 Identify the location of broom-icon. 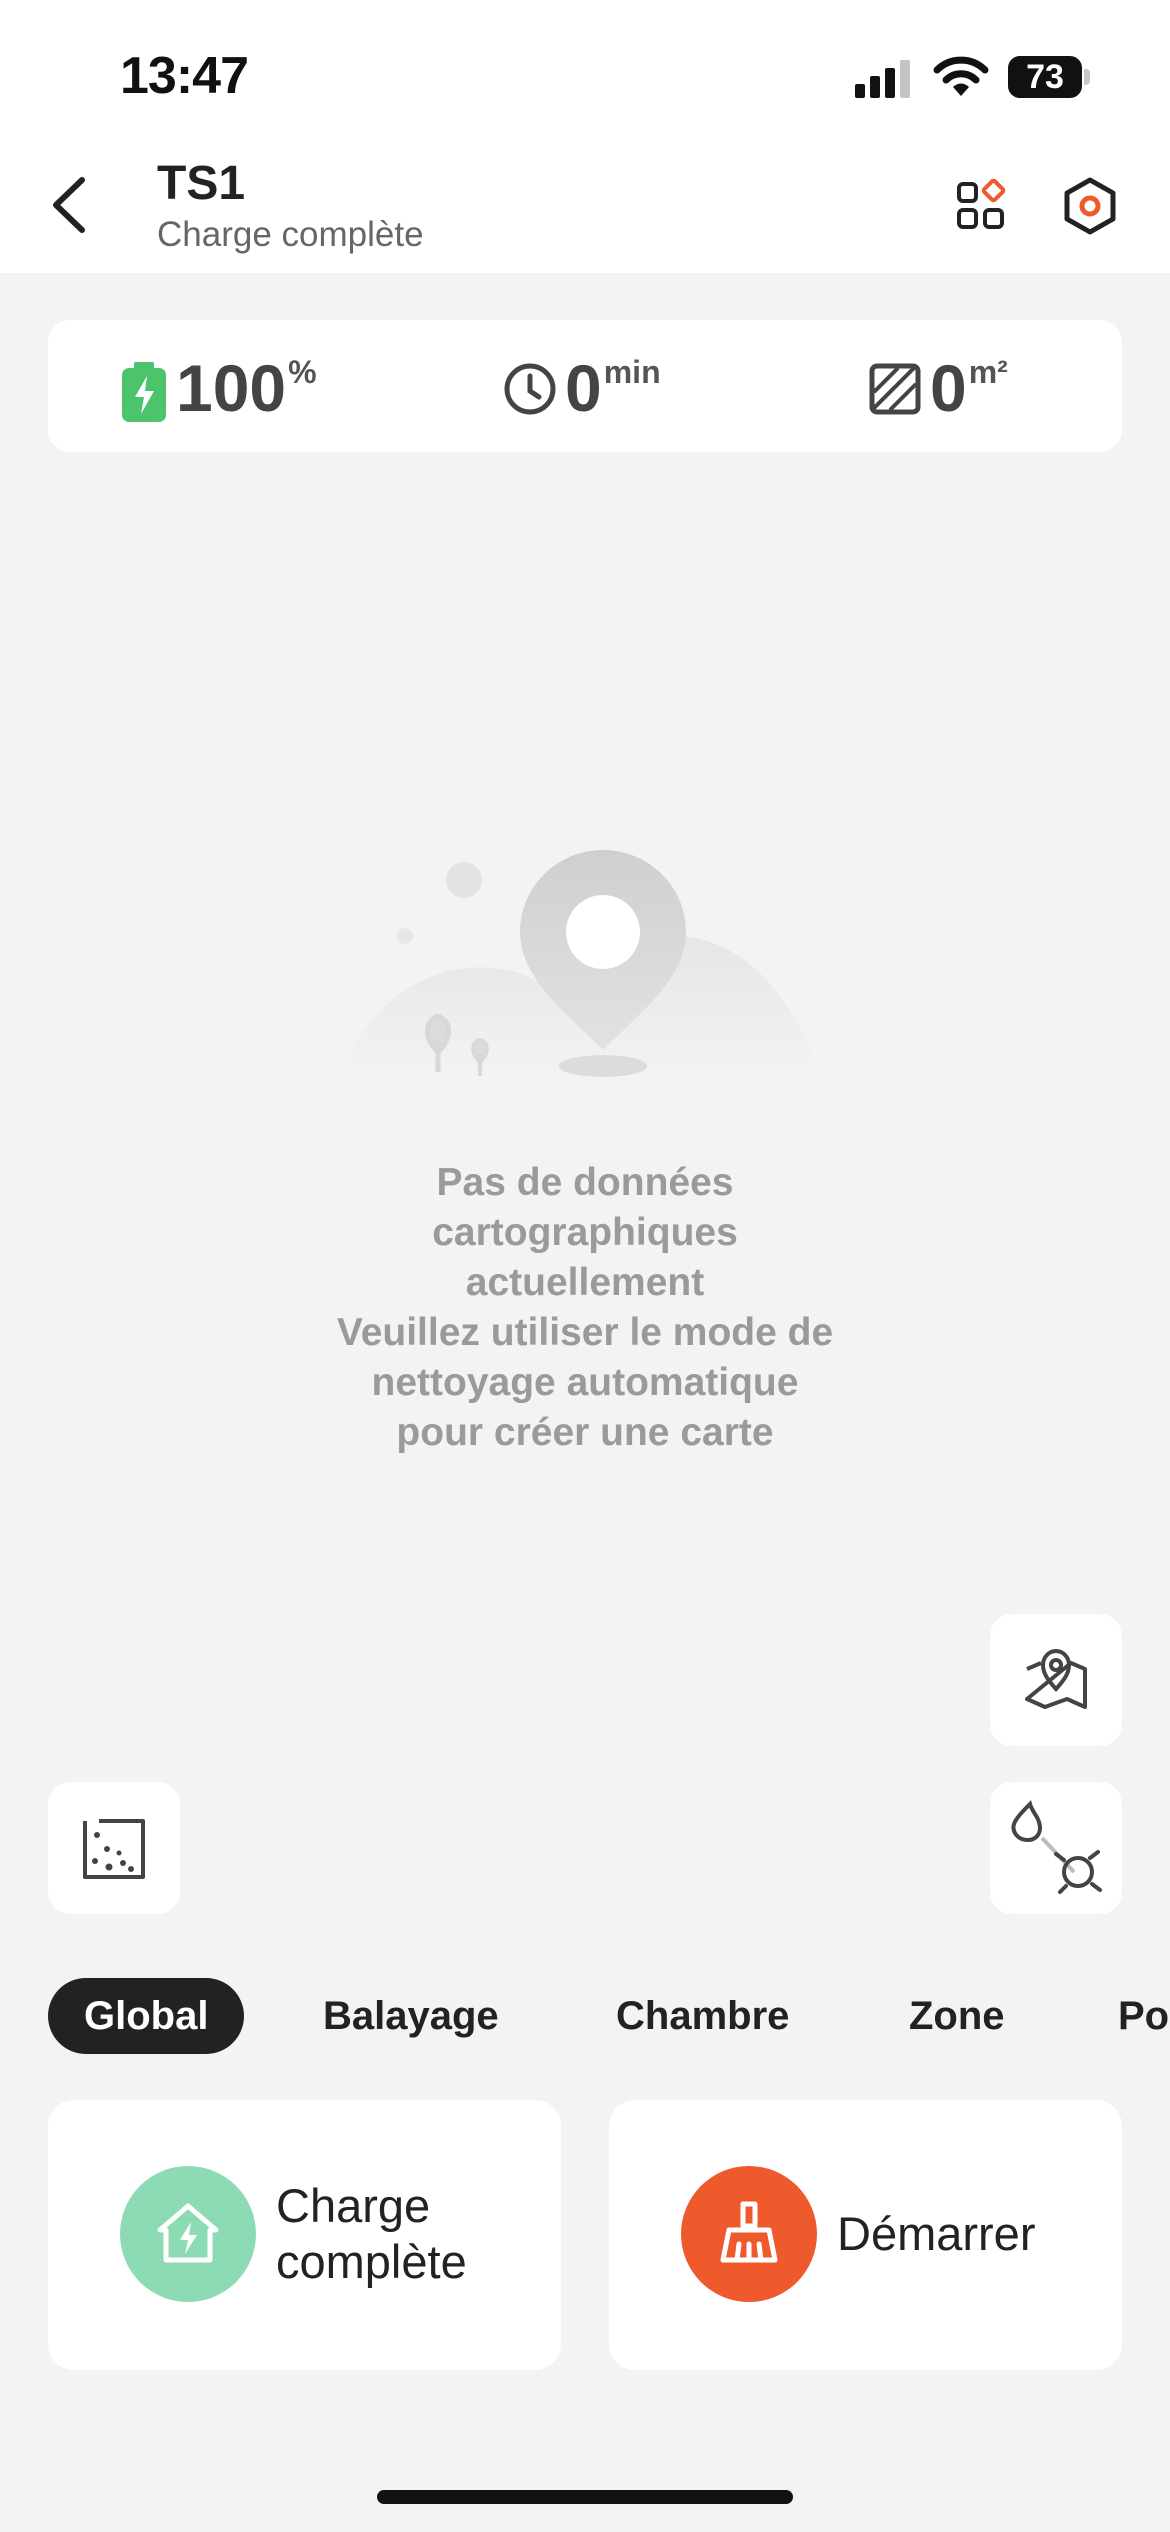
(749, 2232).